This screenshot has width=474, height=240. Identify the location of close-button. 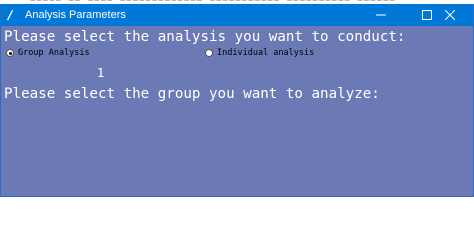
(450, 15).